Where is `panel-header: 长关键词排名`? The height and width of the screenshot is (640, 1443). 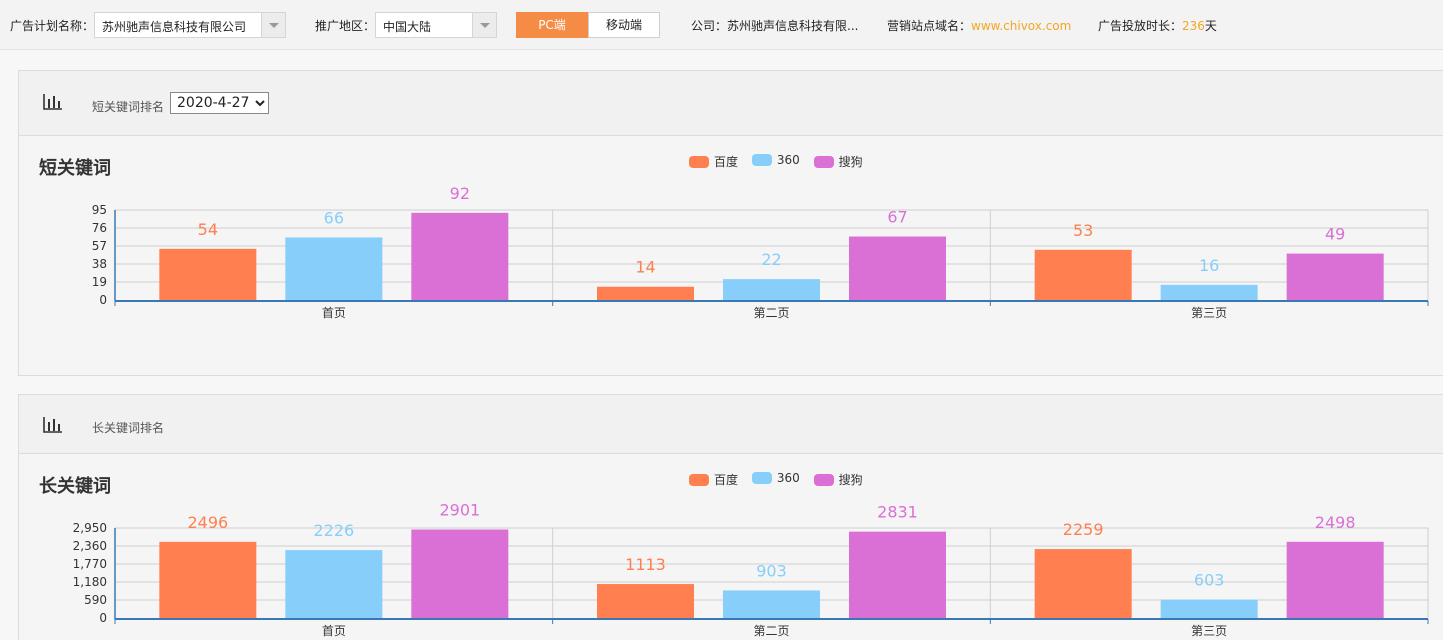
panel-header: 长关键词排名 is located at coordinates (731, 424).